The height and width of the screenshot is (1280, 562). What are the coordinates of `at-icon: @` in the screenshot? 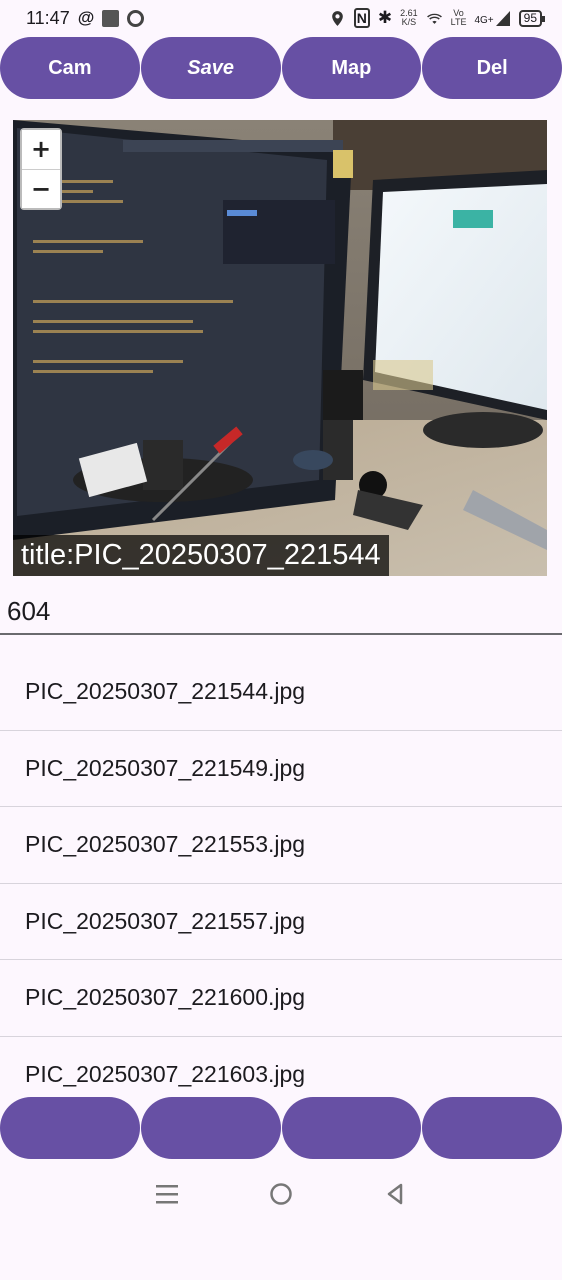 It's located at (86, 17).